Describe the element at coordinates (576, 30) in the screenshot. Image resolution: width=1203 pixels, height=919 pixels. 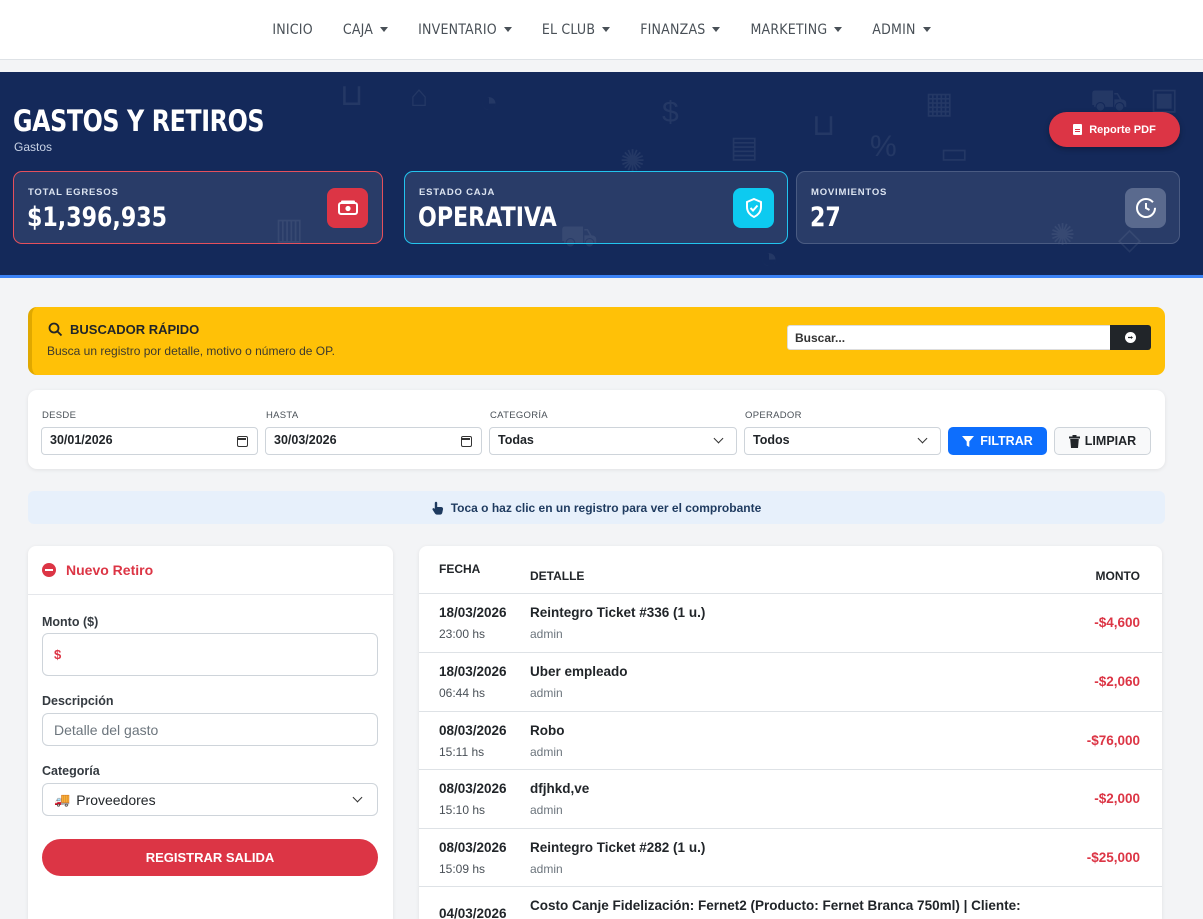
I see `nav-el-club: EL CLUB` at that location.